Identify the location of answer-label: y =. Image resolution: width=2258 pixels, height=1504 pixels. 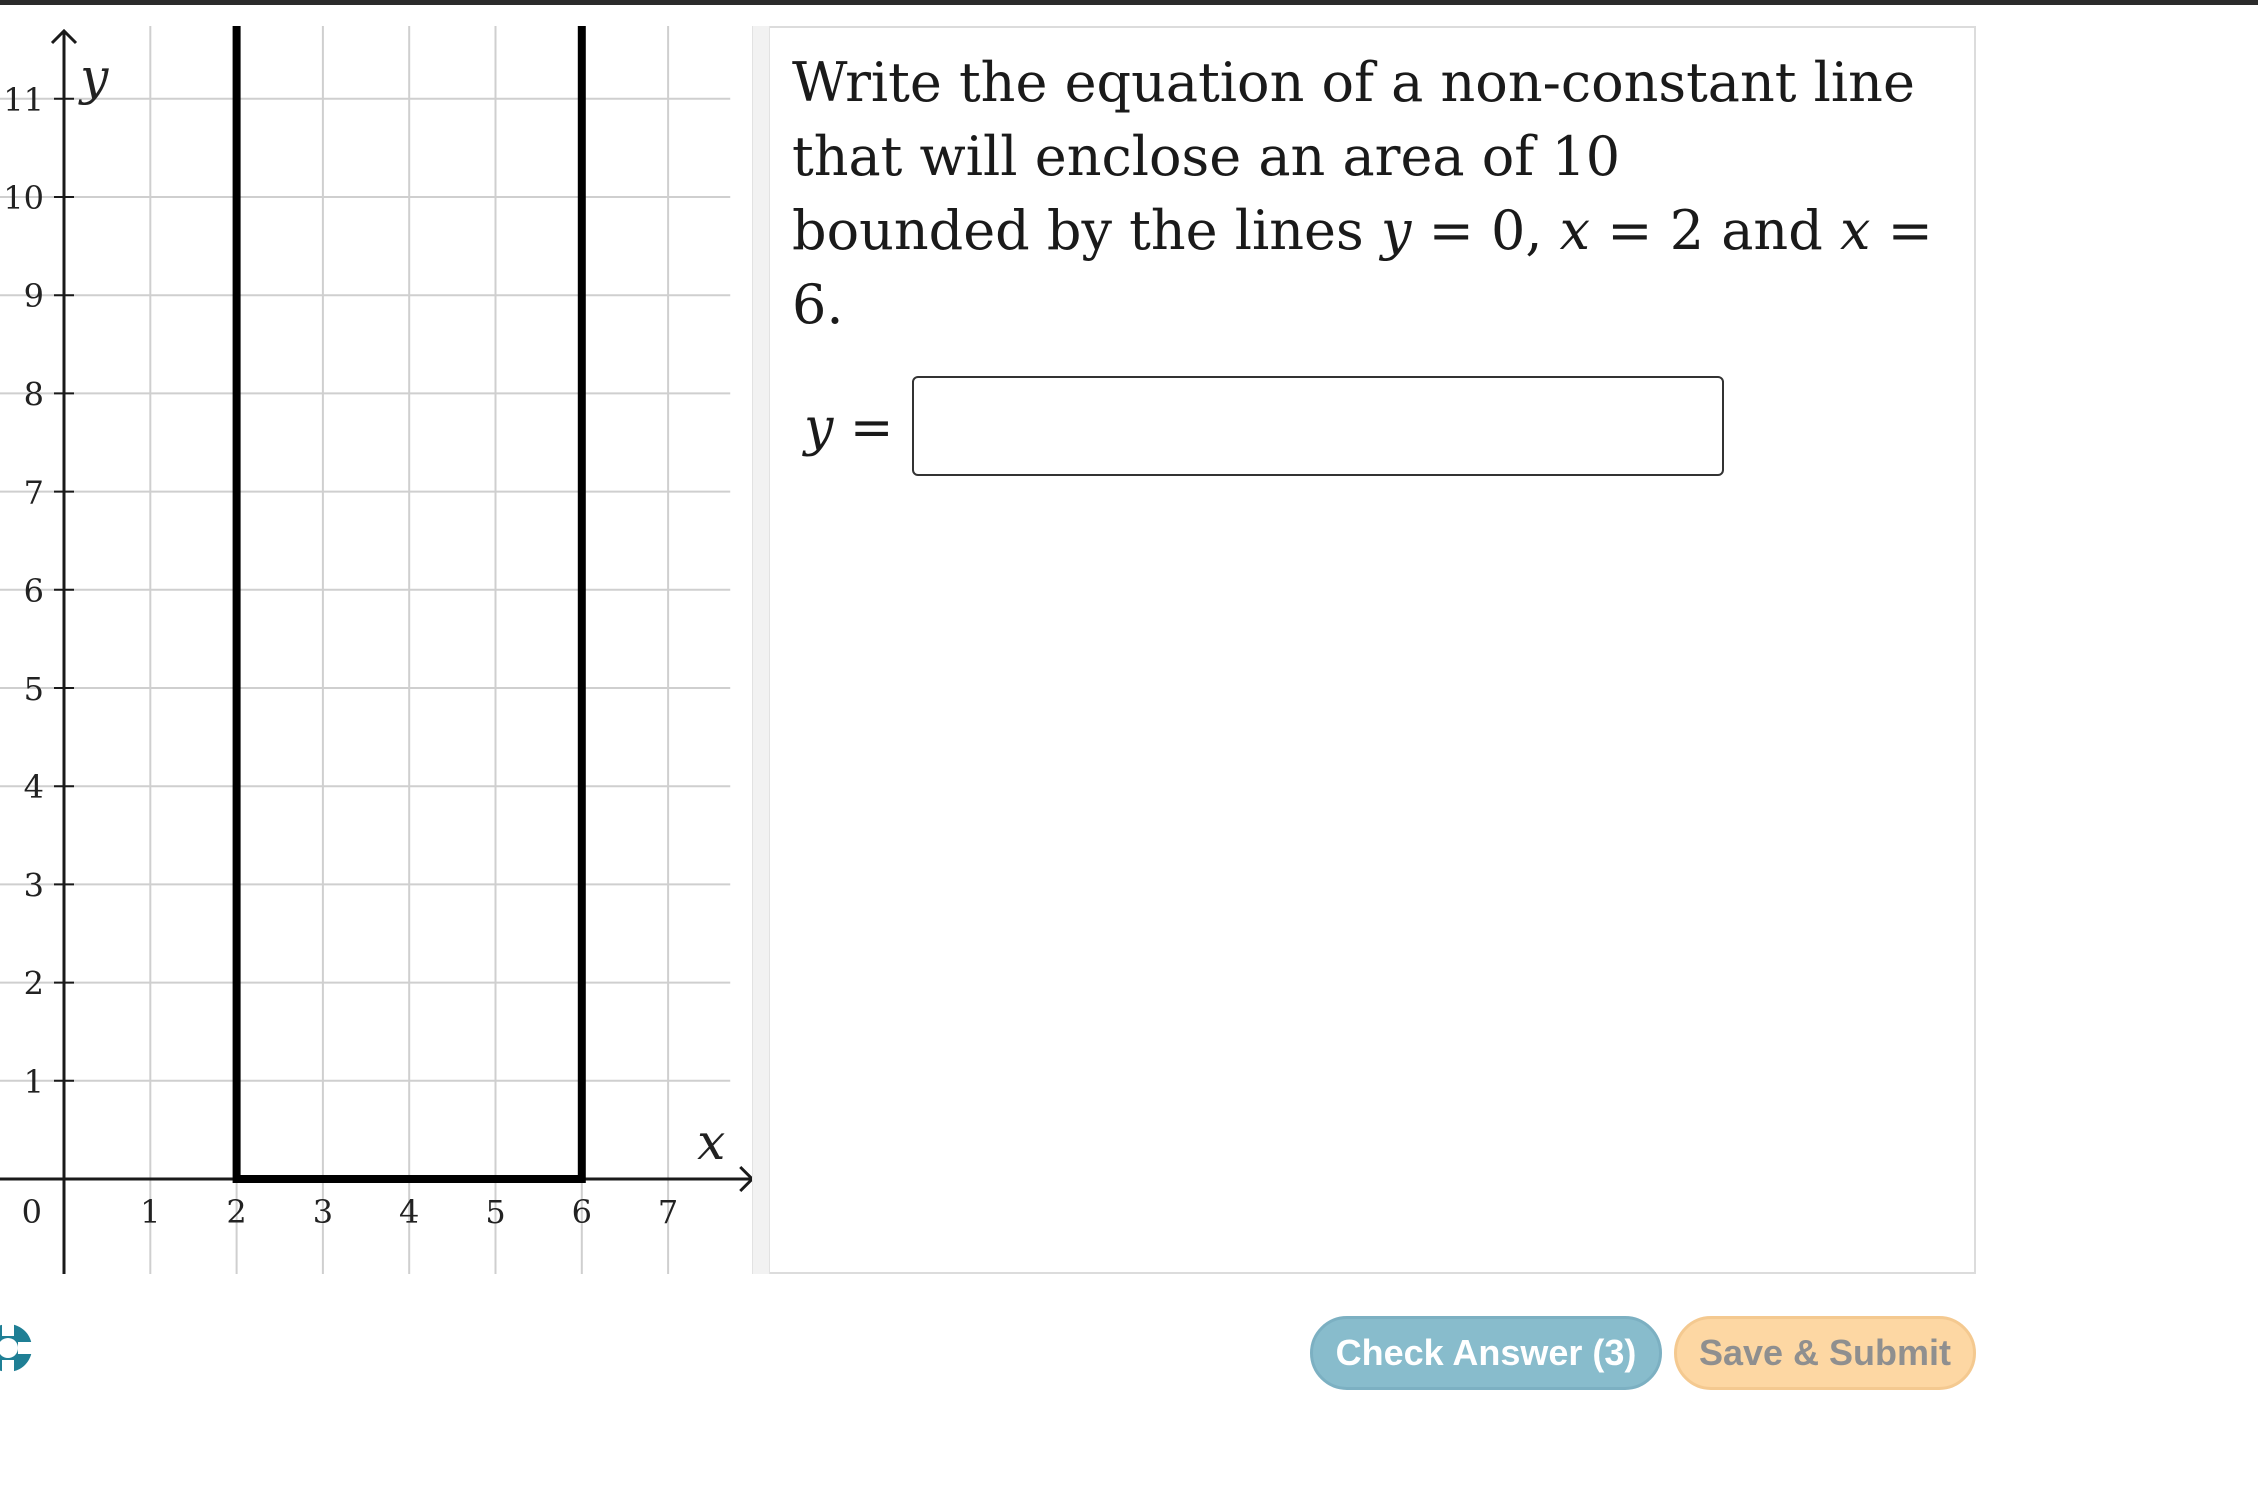
(849, 428).